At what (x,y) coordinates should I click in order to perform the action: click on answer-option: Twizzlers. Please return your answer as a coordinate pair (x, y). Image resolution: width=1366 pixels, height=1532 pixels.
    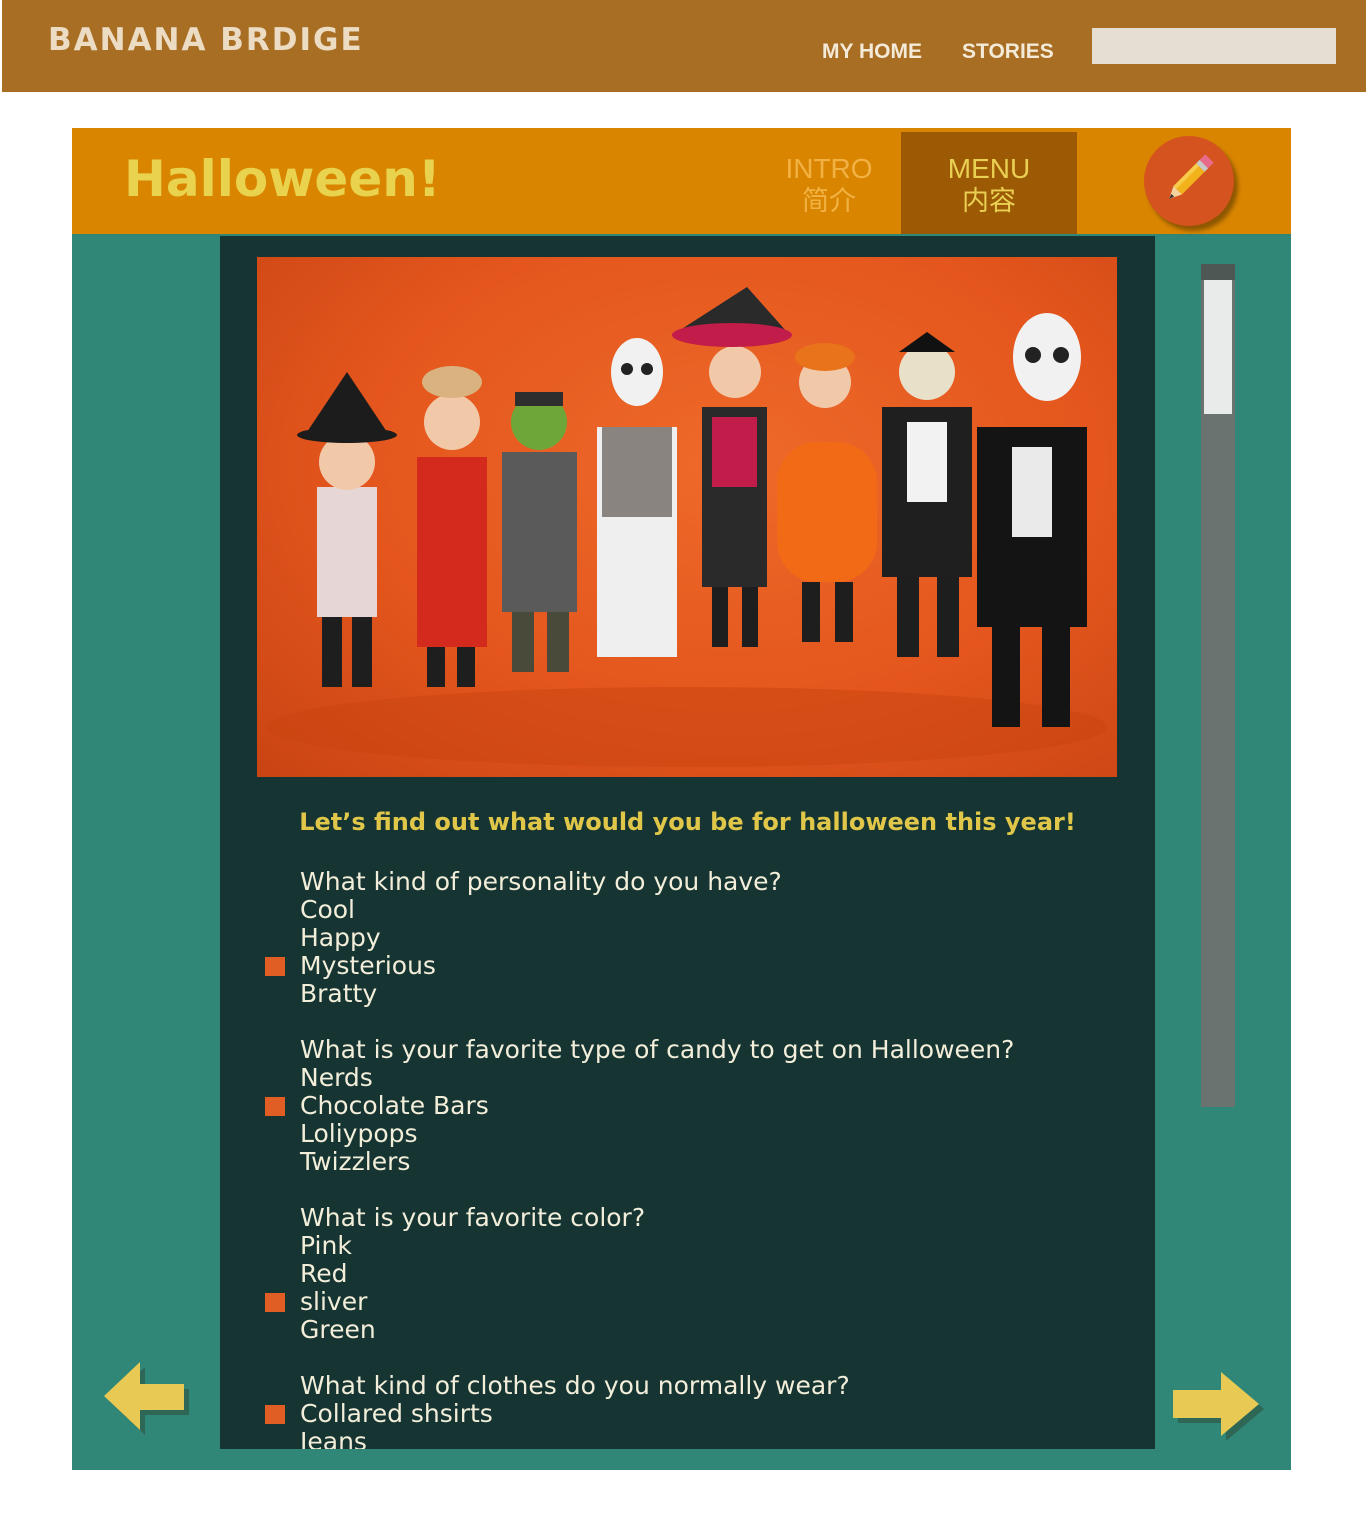
    Looking at the image, I should click on (720, 1162).